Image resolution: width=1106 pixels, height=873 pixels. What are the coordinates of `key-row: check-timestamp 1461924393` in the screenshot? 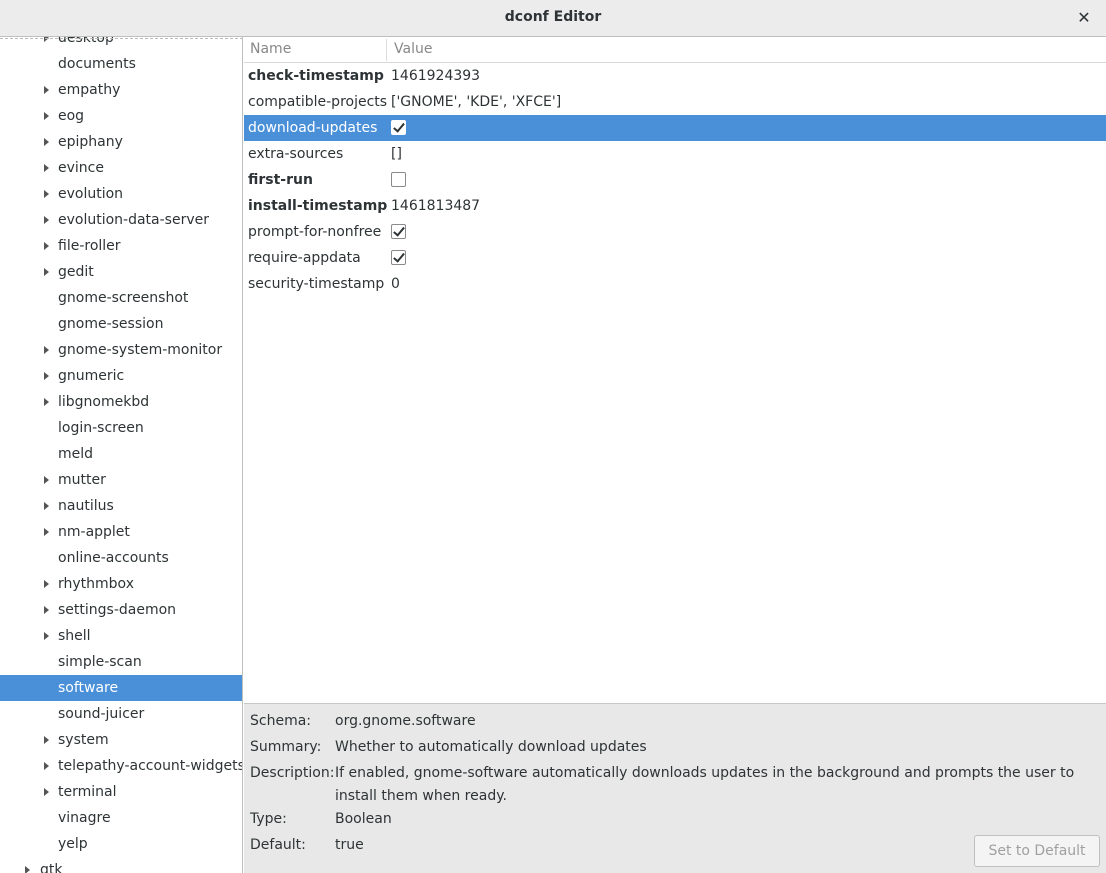 It's located at (675, 76).